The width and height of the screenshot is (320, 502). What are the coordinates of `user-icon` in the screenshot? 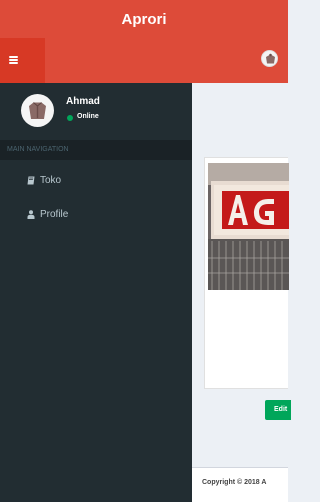 It's located at (31, 214).